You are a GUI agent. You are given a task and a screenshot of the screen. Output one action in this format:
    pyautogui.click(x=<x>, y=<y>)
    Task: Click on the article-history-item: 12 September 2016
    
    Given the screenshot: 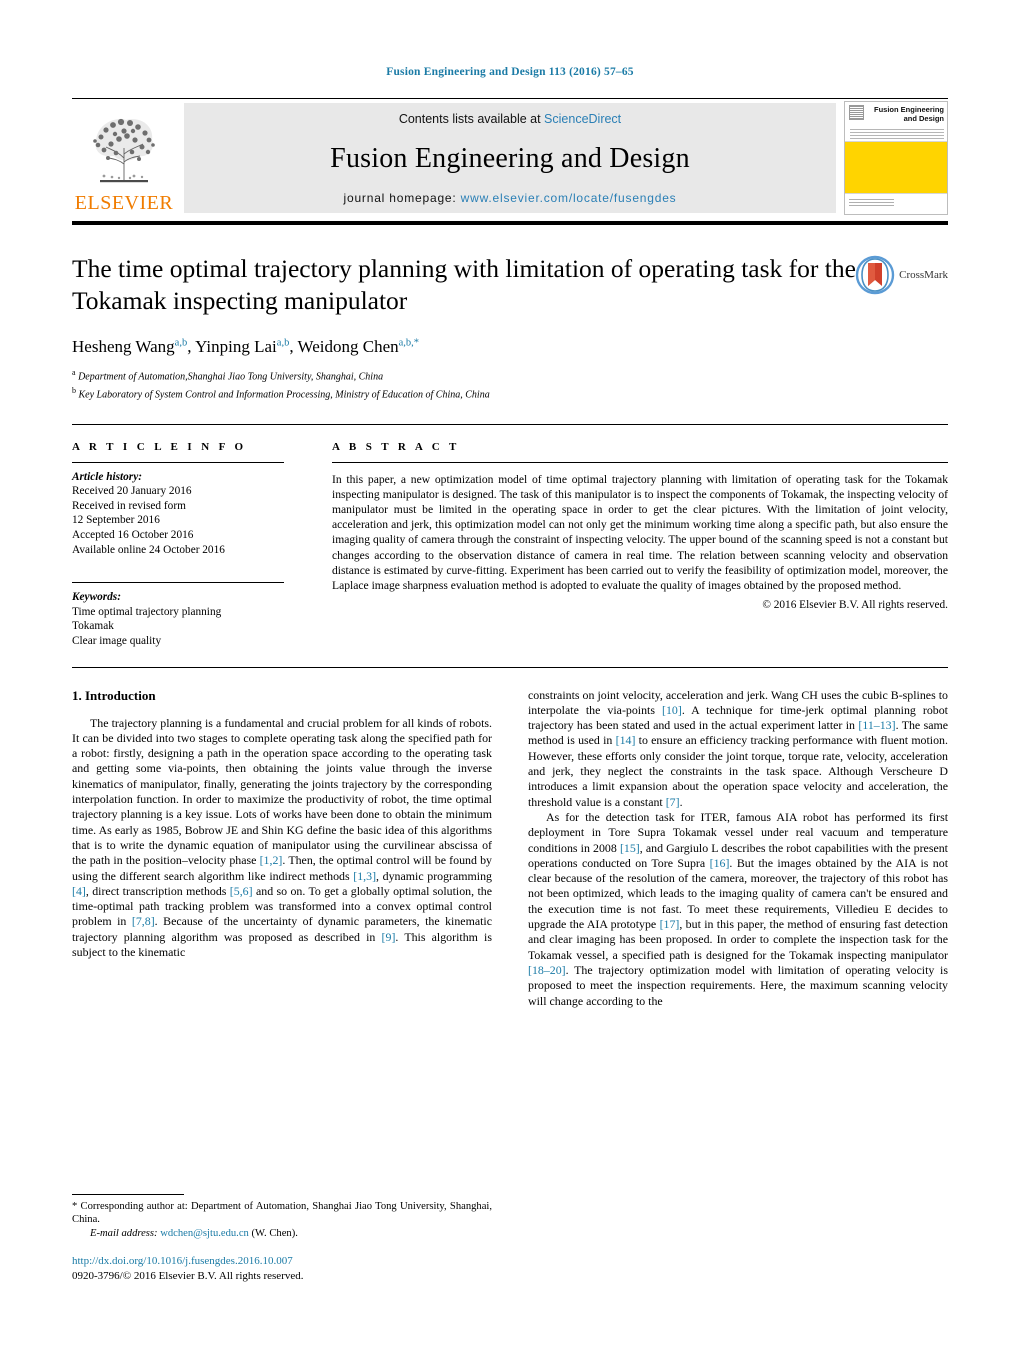 What is the action you would take?
    pyautogui.click(x=116, y=520)
    